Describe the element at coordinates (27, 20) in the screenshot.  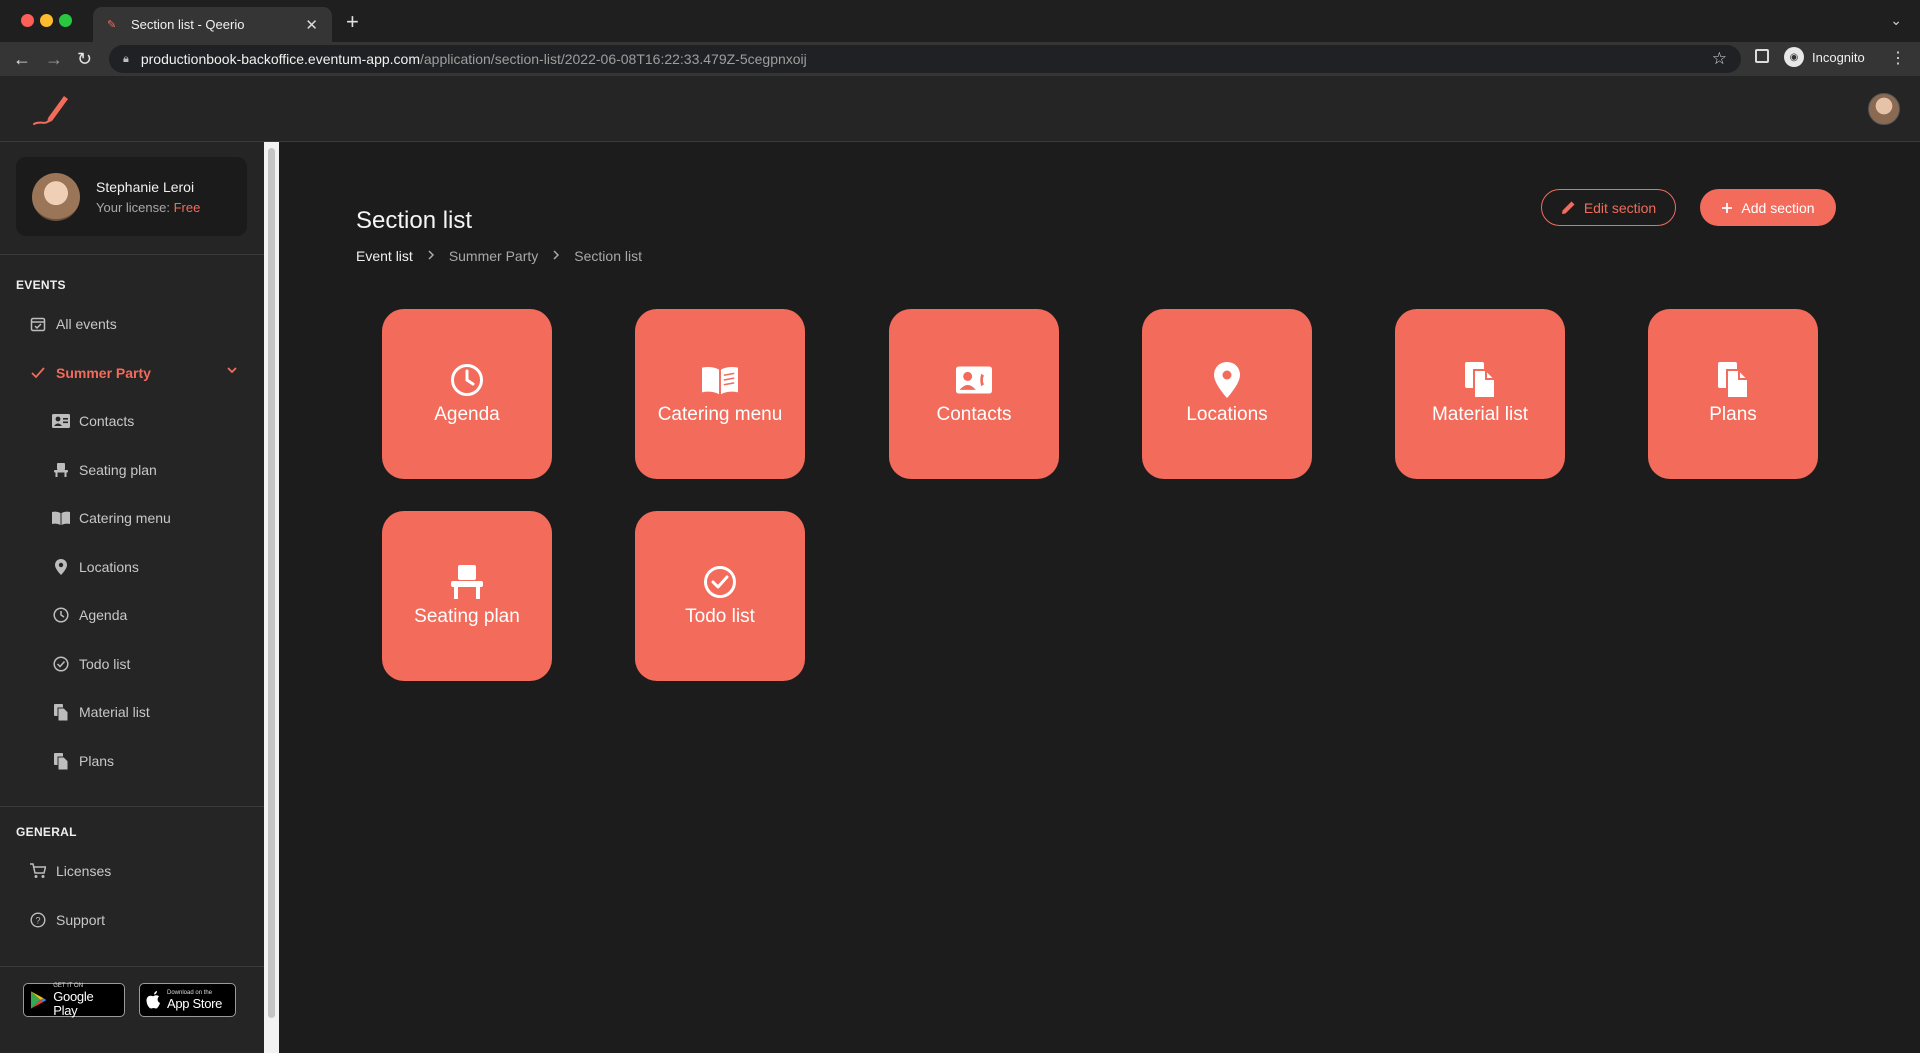
I see `close-window-button` at that location.